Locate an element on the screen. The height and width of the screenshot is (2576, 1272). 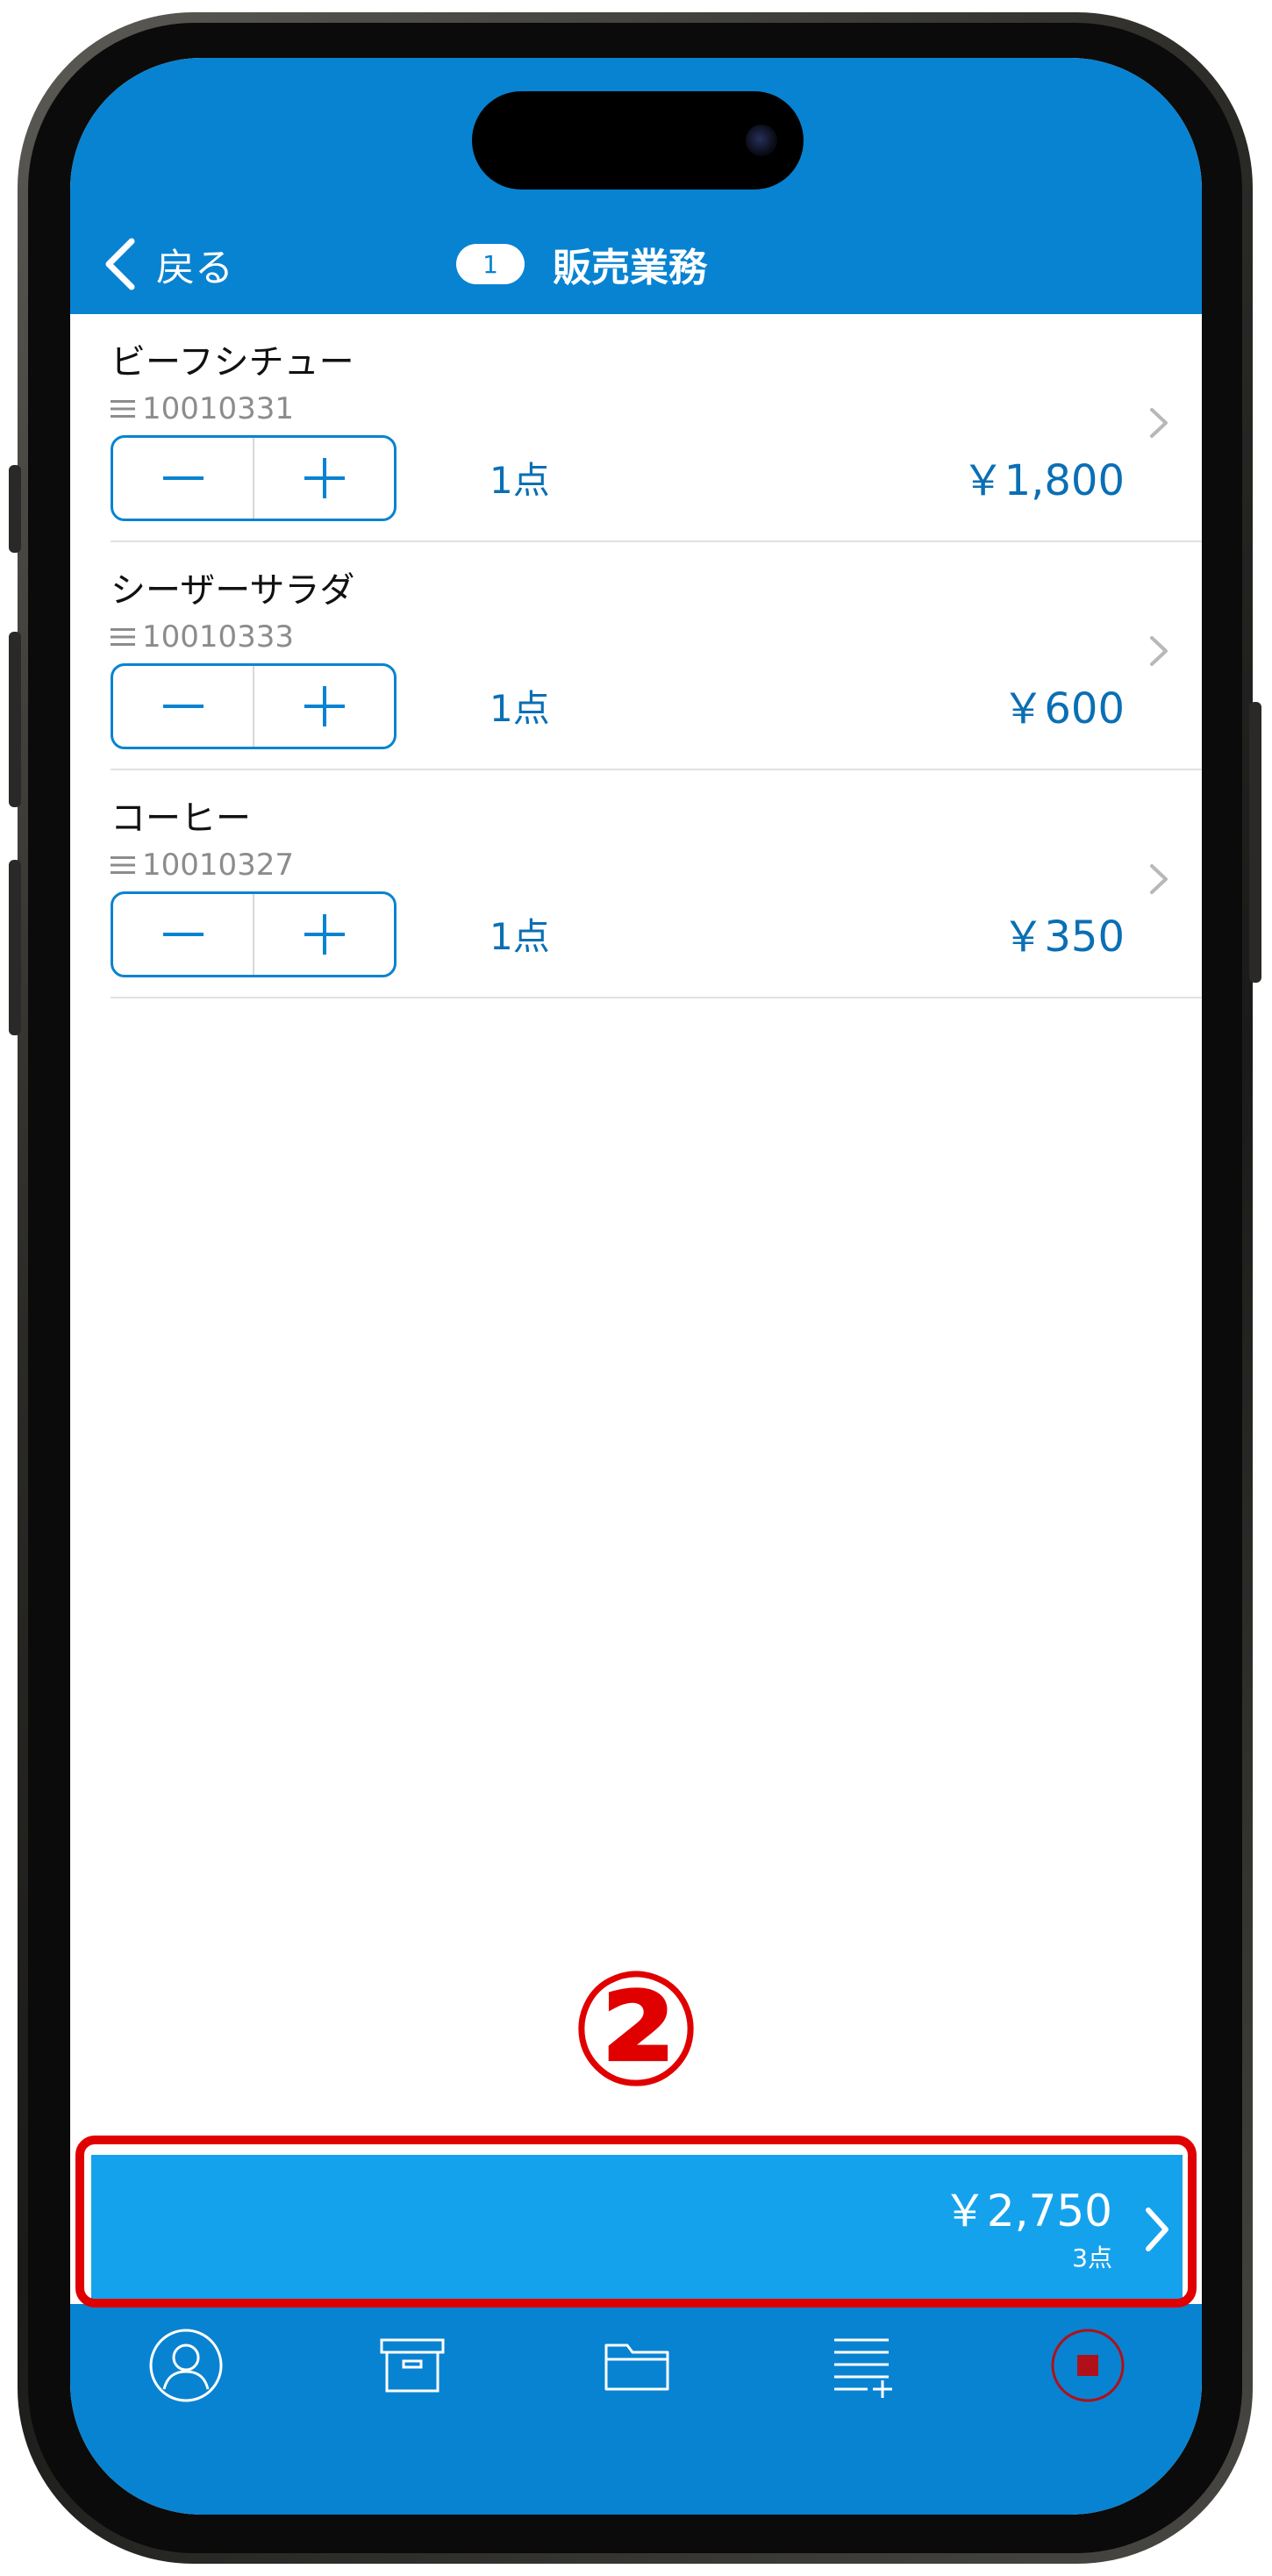
tab-folder is located at coordinates (637, 2365).